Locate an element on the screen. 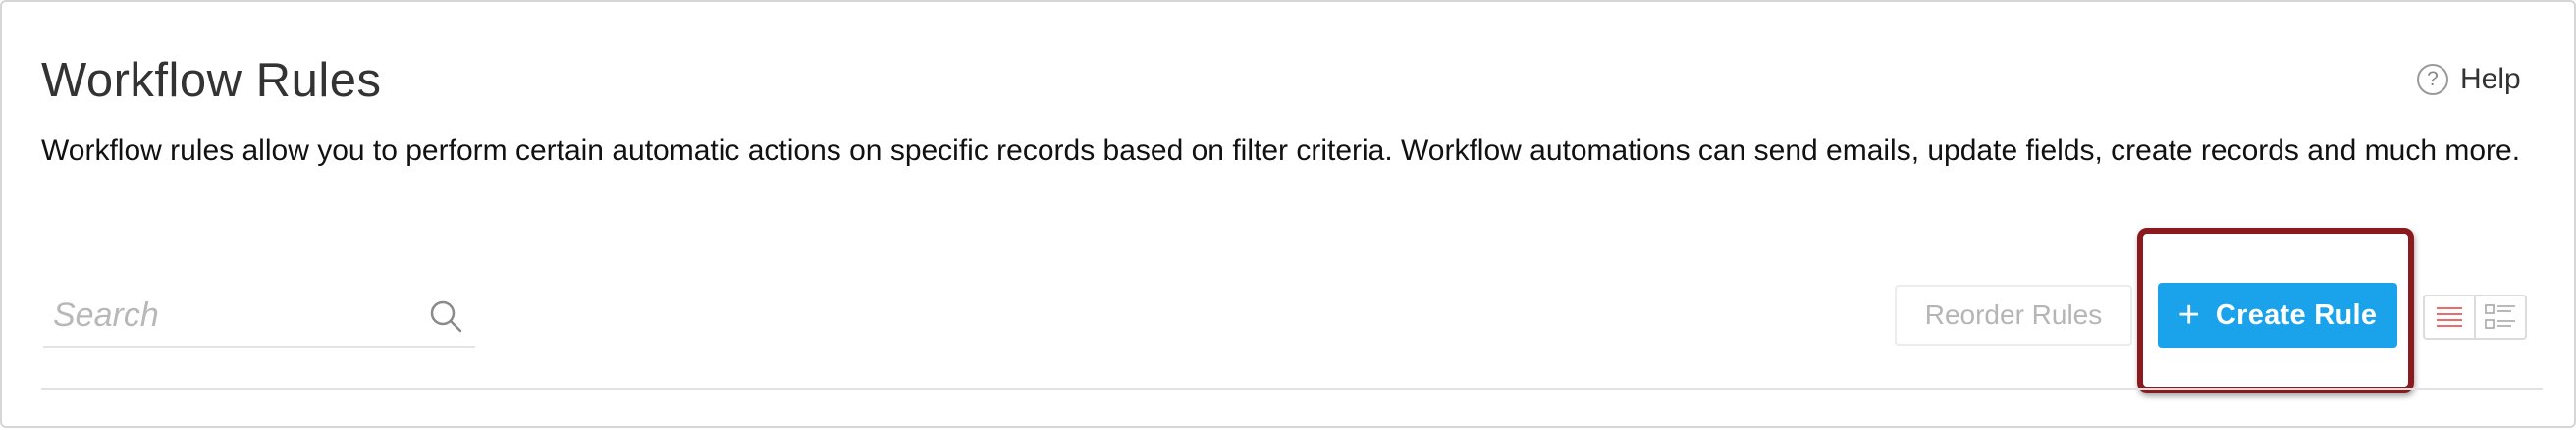 This screenshot has height=430, width=2576. divider is located at coordinates (1292, 389).